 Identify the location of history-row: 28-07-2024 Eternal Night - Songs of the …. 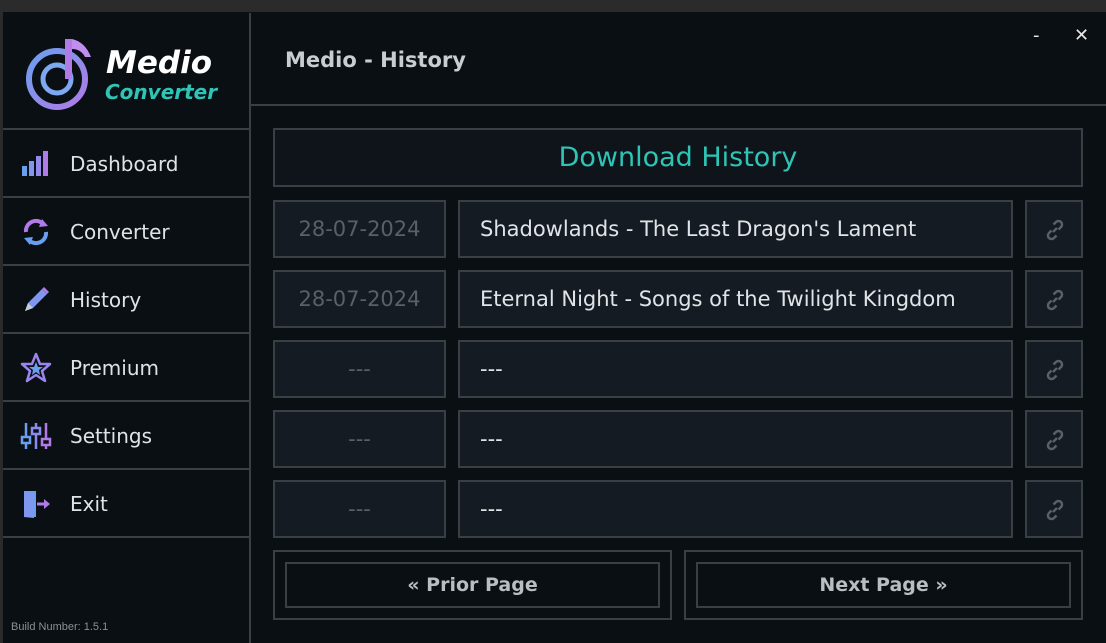
(678, 299).